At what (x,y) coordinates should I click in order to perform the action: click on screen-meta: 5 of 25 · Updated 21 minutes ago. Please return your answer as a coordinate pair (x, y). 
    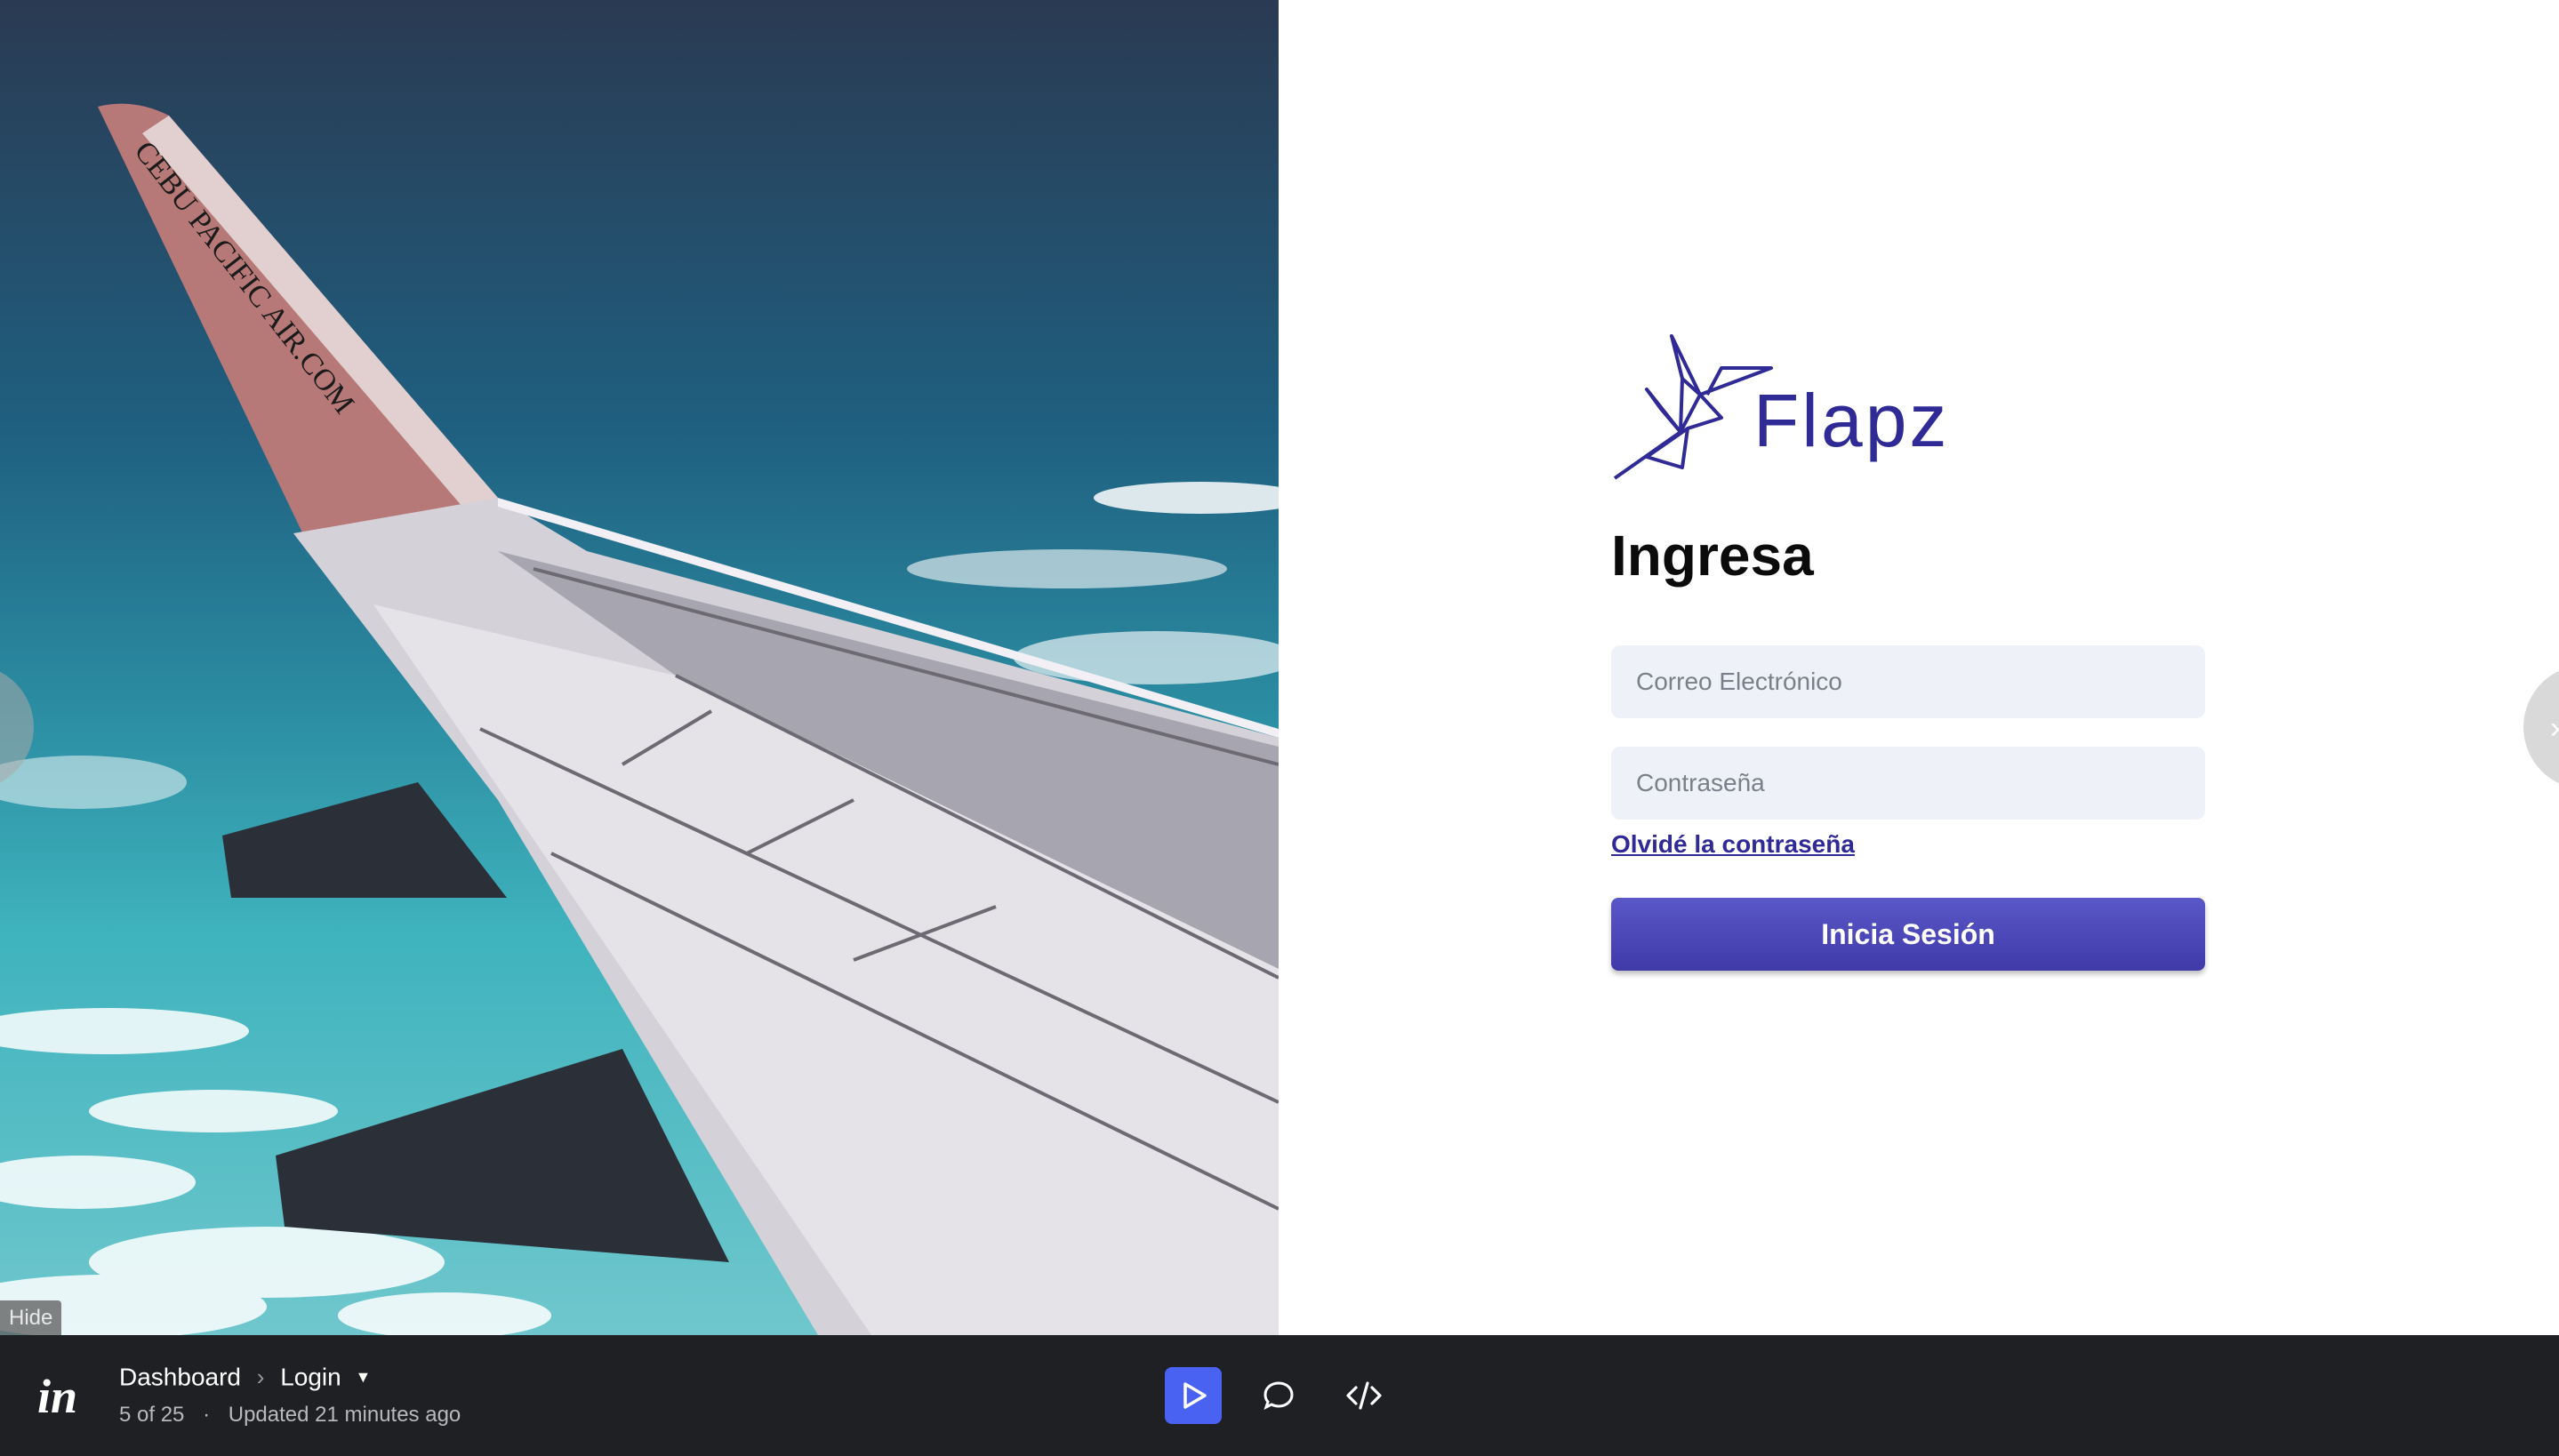
    Looking at the image, I should click on (290, 1415).